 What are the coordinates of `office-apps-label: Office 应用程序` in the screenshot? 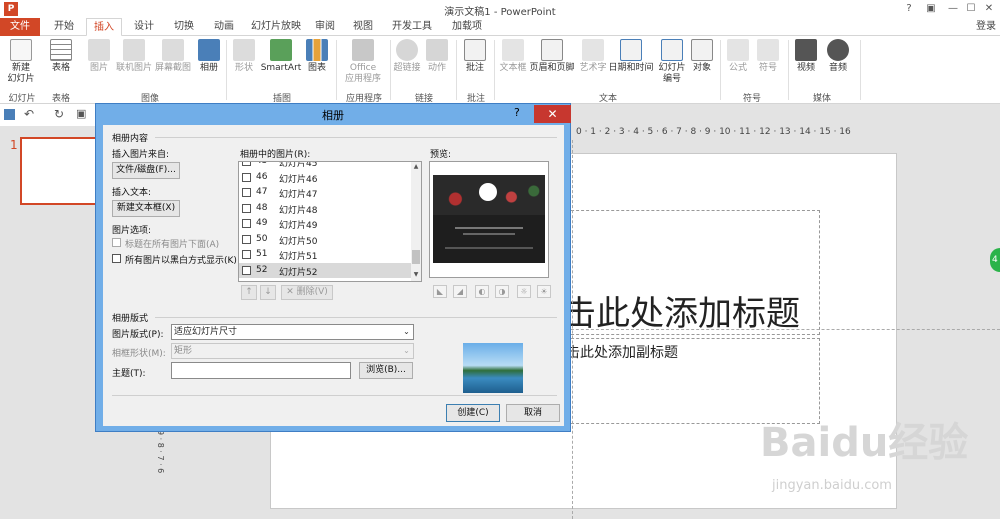 It's located at (362, 73).